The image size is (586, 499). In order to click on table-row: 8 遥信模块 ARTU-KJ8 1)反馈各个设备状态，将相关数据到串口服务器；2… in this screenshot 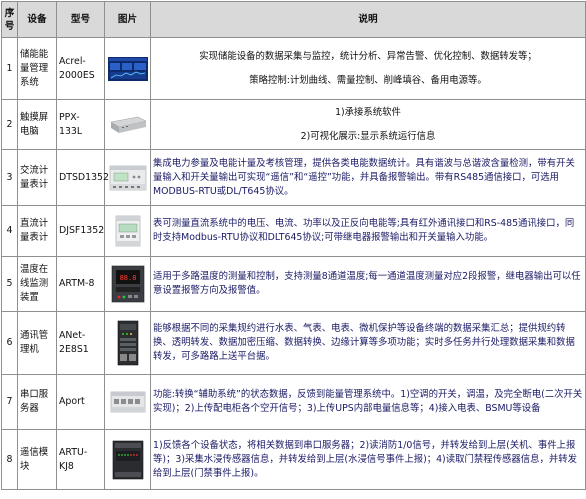, I will do `click(293, 459)`.